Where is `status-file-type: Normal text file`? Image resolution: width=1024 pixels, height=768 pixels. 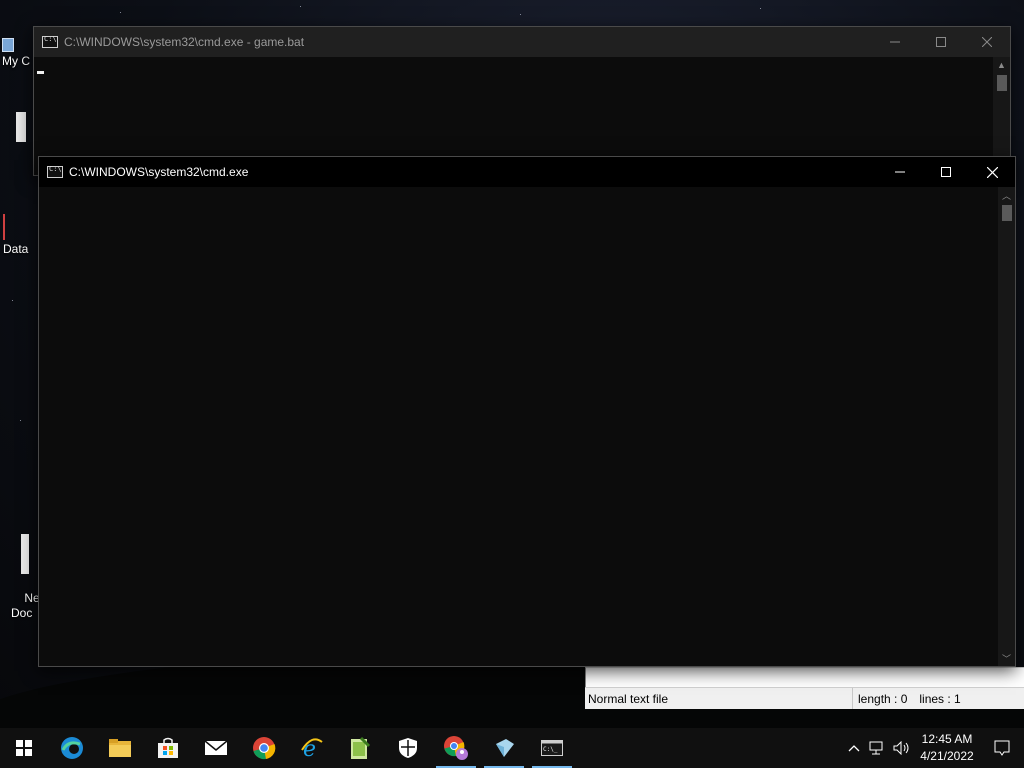
status-file-type: Normal text file is located at coordinates (719, 698).